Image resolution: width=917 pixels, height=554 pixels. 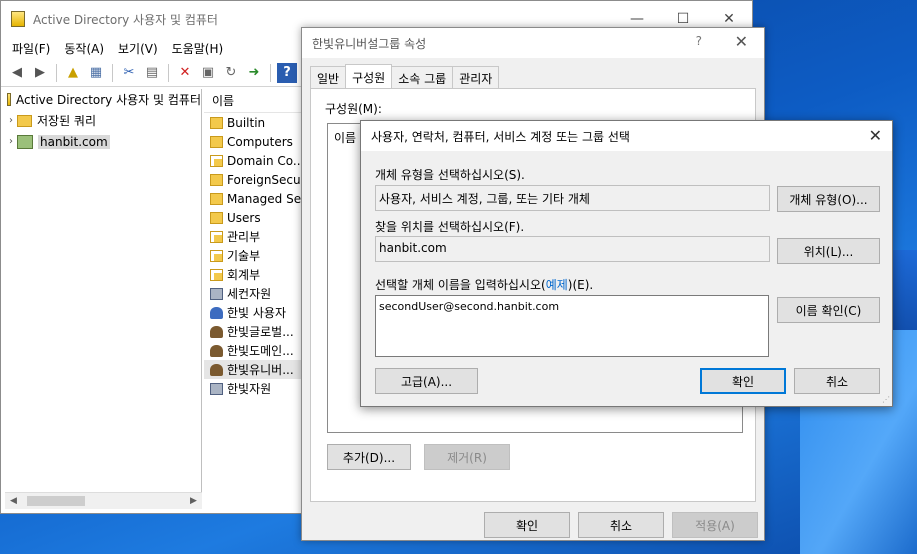 What do you see at coordinates (260, 141) in the screenshot?
I see `list-item-label: Computers` at bounding box center [260, 141].